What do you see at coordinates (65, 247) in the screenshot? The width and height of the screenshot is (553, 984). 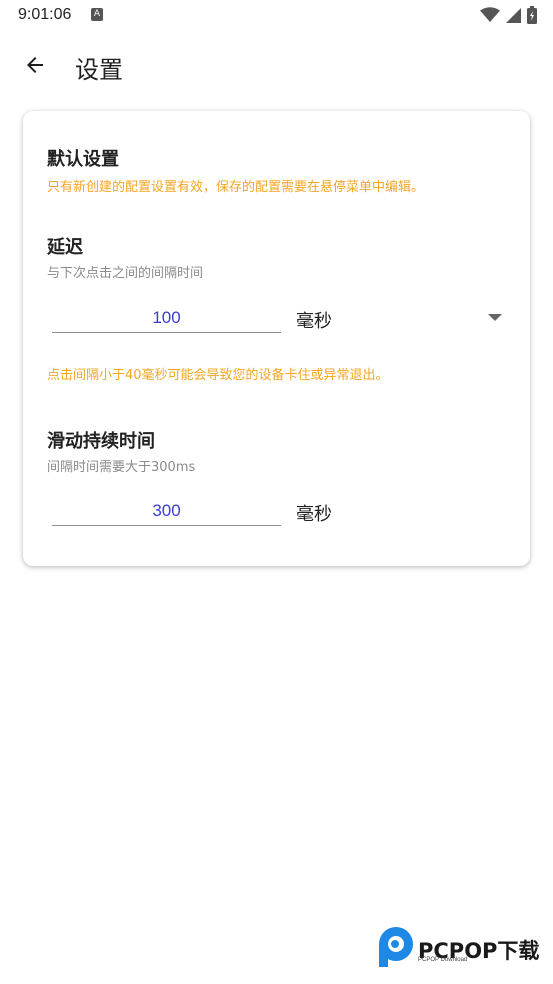 I see `delay-title: 延迟` at bounding box center [65, 247].